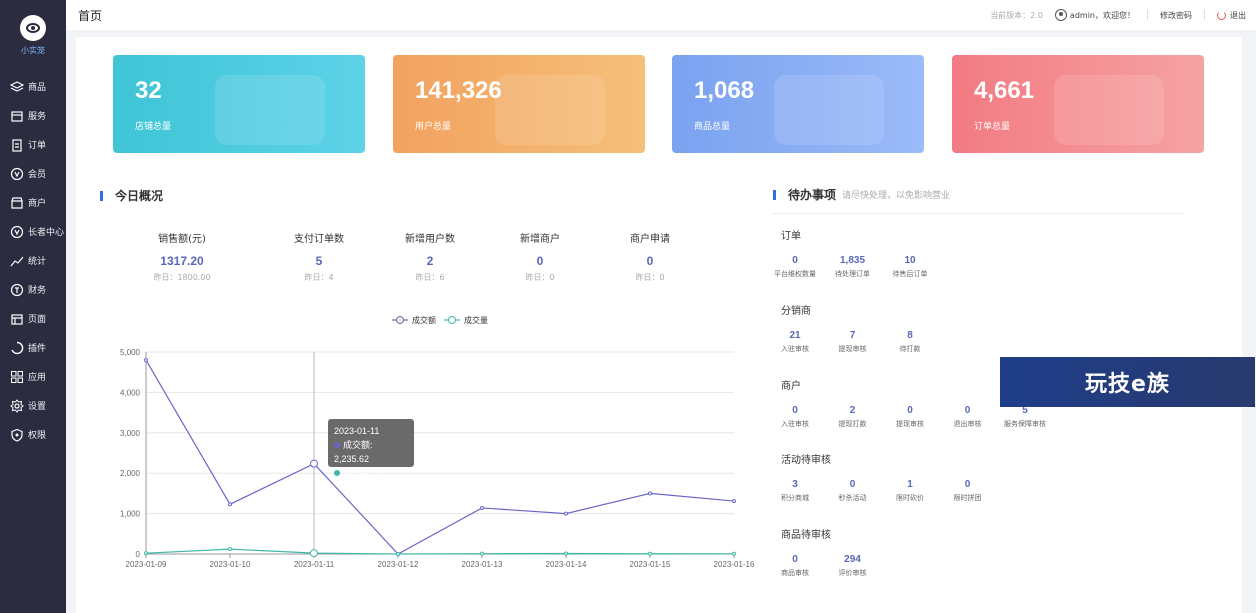  What do you see at coordinates (550, 110) in the screenshot?
I see `users-icon` at bounding box center [550, 110].